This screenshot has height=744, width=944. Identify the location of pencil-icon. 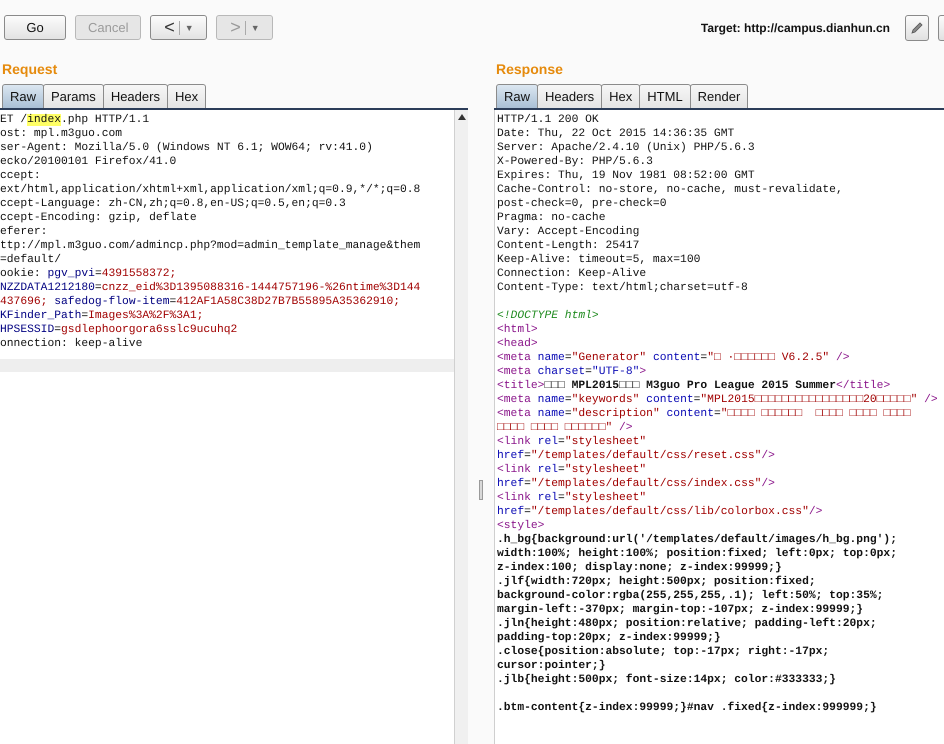
(917, 27).